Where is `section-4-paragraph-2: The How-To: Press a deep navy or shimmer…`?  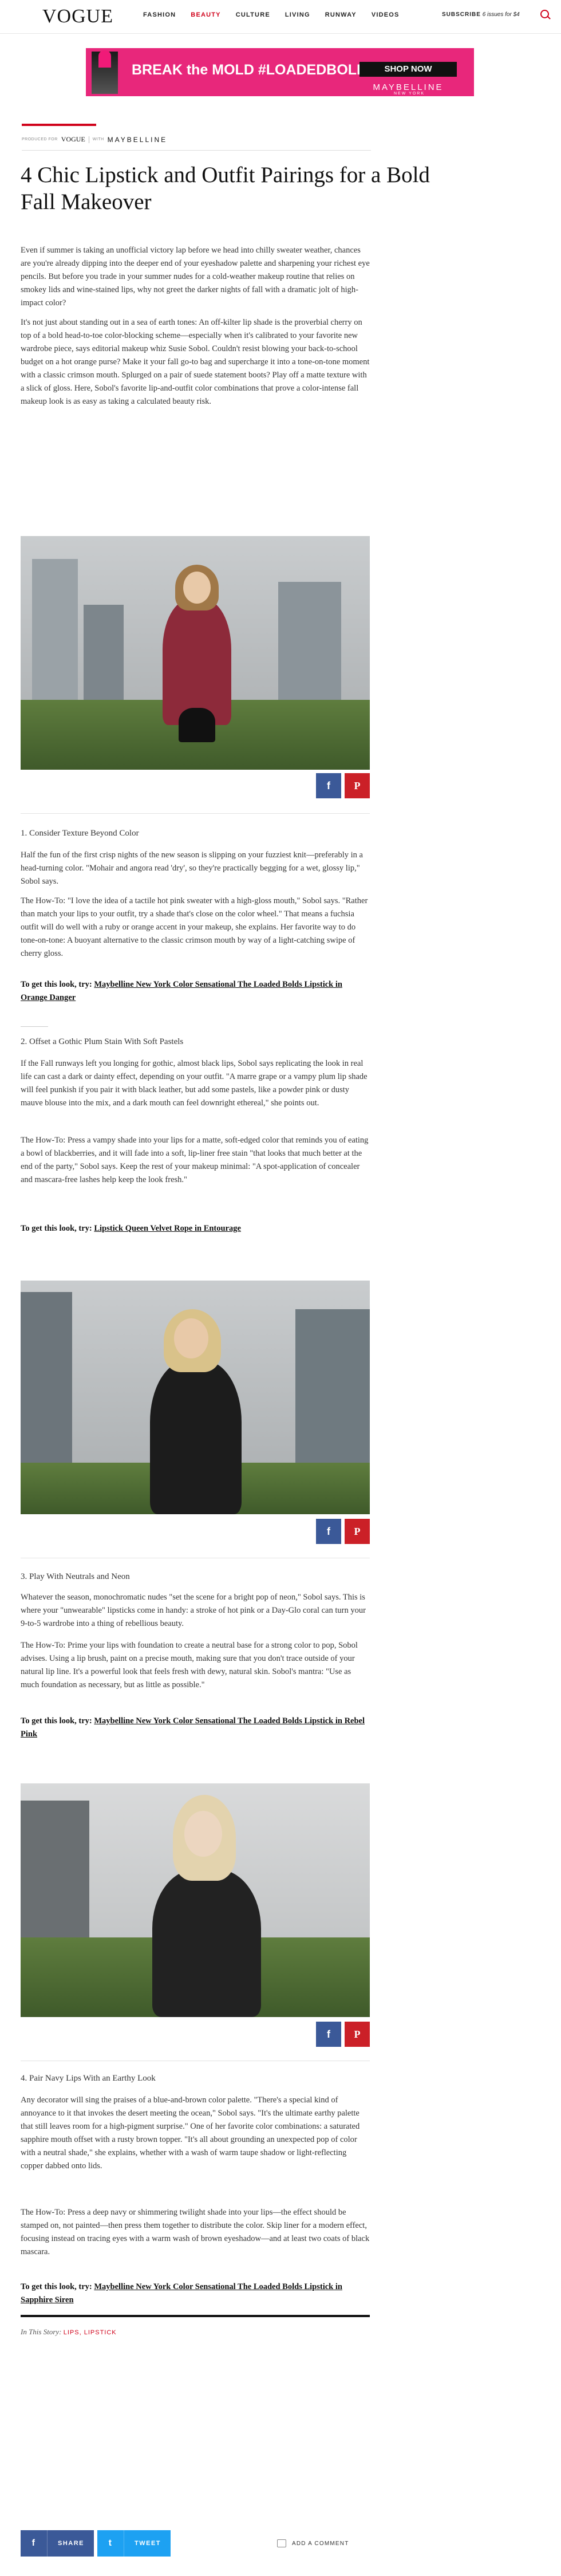
section-4-paragraph-2: The How-To: Press a deep navy or shimmer… is located at coordinates (195, 2232).